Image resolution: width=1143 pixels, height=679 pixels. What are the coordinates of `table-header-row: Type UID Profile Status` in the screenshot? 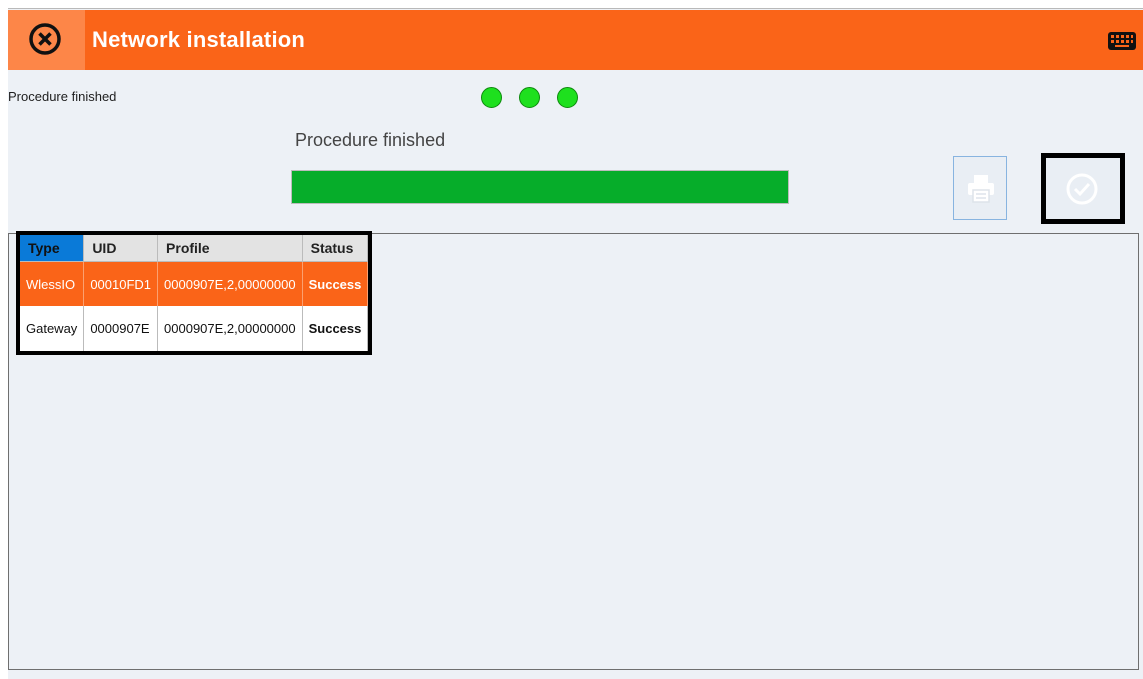 It's located at (194, 248).